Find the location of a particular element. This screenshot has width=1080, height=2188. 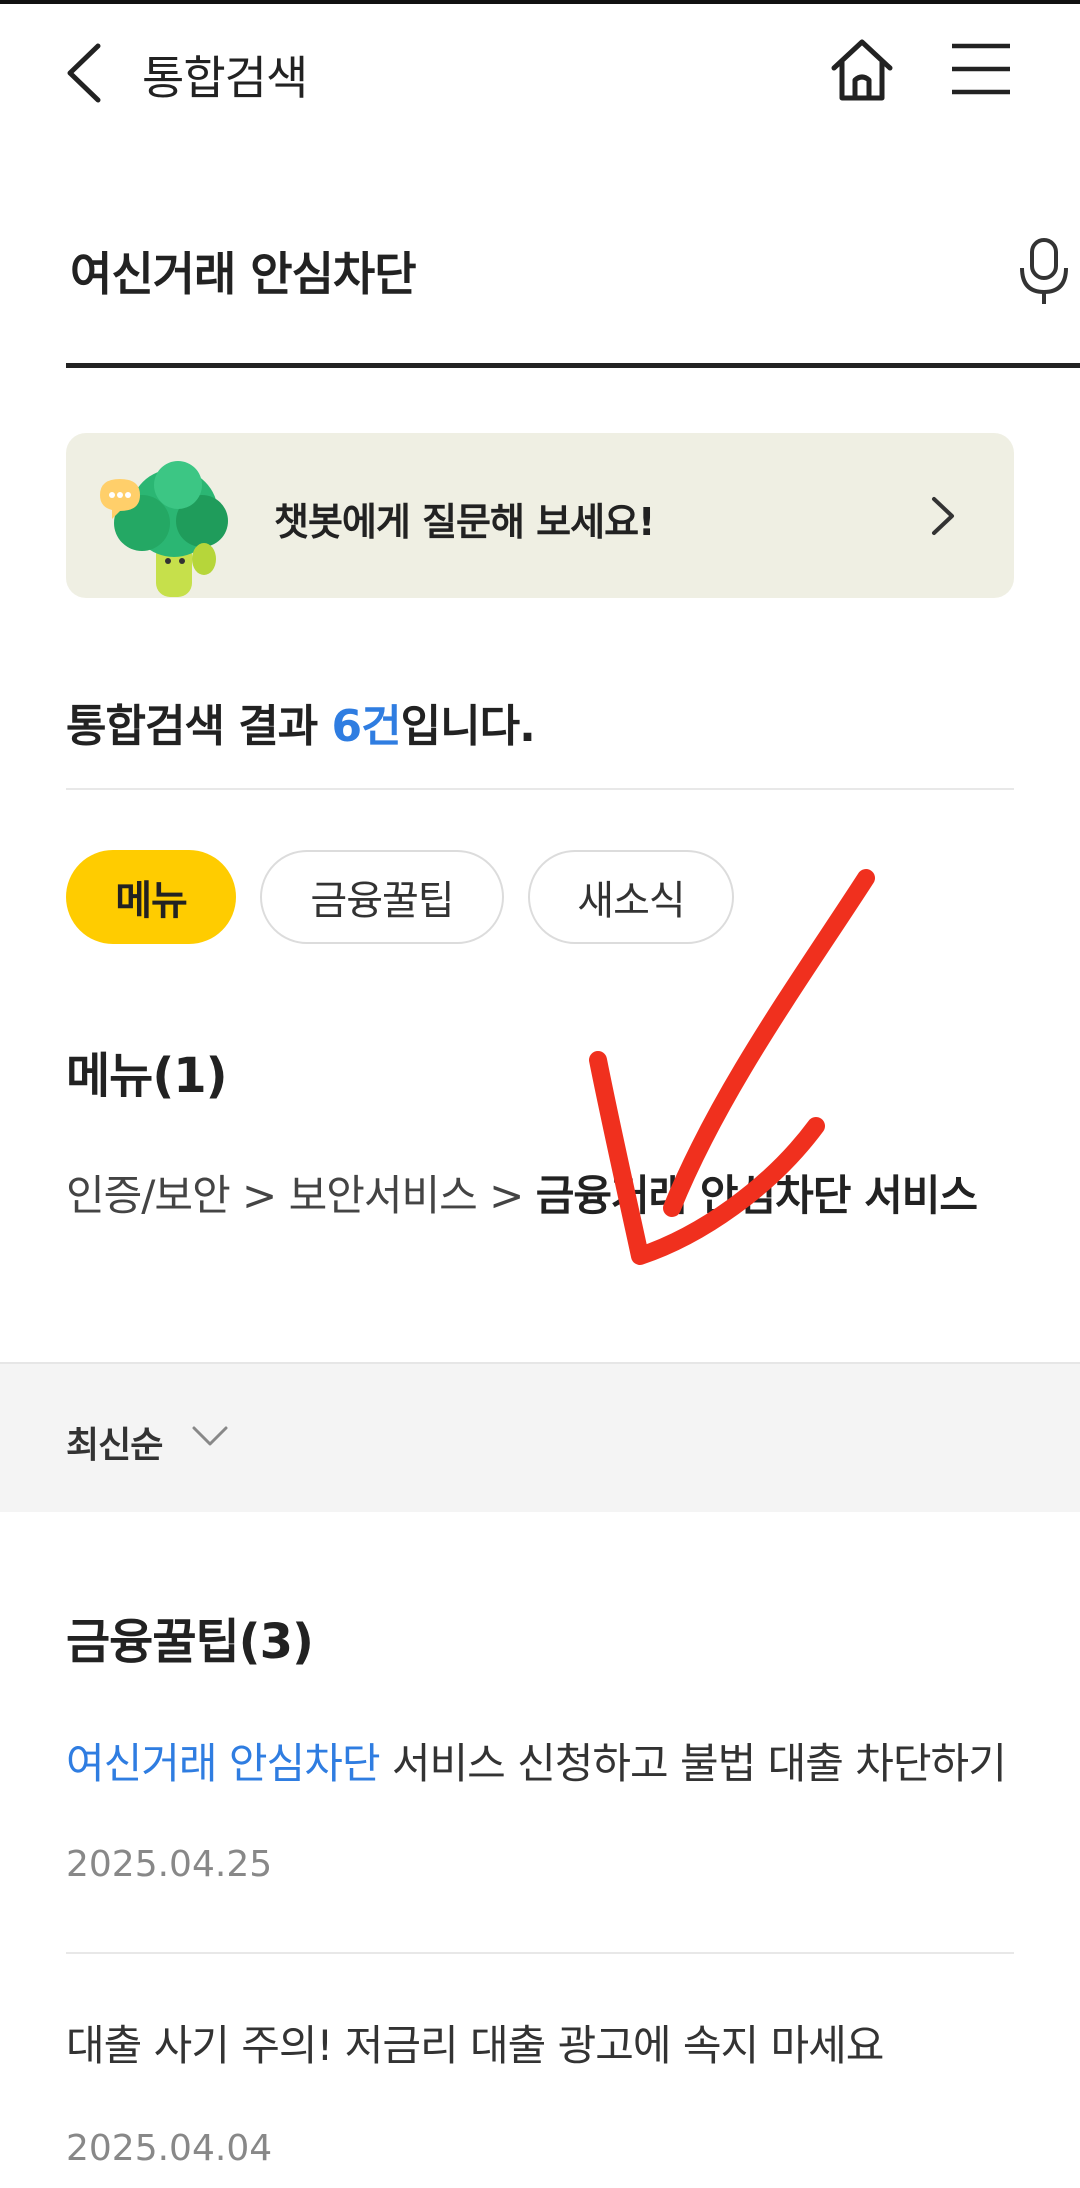

tips-section-title: 금융꿀팁(3) is located at coordinates (190, 1642).